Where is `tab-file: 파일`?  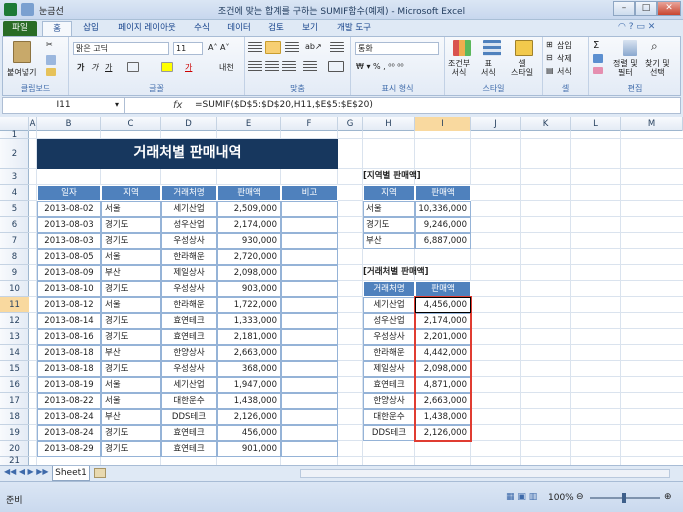 tab-file: 파일 is located at coordinates (20, 28).